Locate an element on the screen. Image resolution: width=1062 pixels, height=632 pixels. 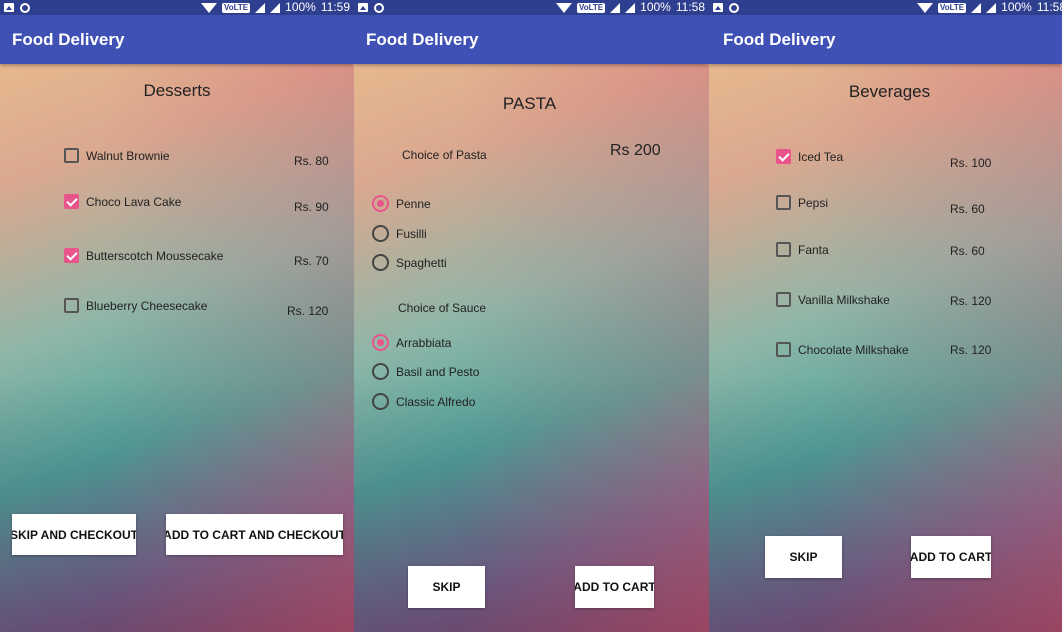
status-bar: VoLTE 100% 11:59 is located at coordinates (177, 7).